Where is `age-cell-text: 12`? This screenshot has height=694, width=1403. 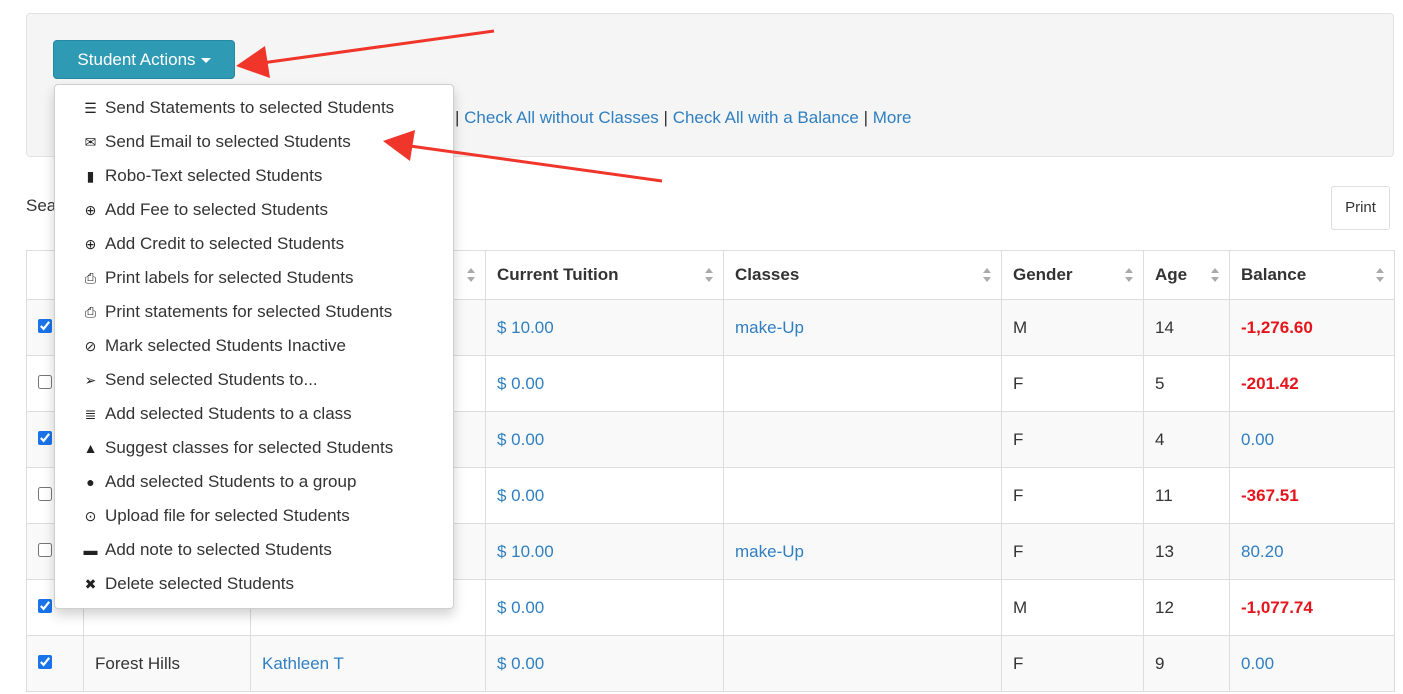
age-cell-text: 12 is located at coordinates (1164, 607).